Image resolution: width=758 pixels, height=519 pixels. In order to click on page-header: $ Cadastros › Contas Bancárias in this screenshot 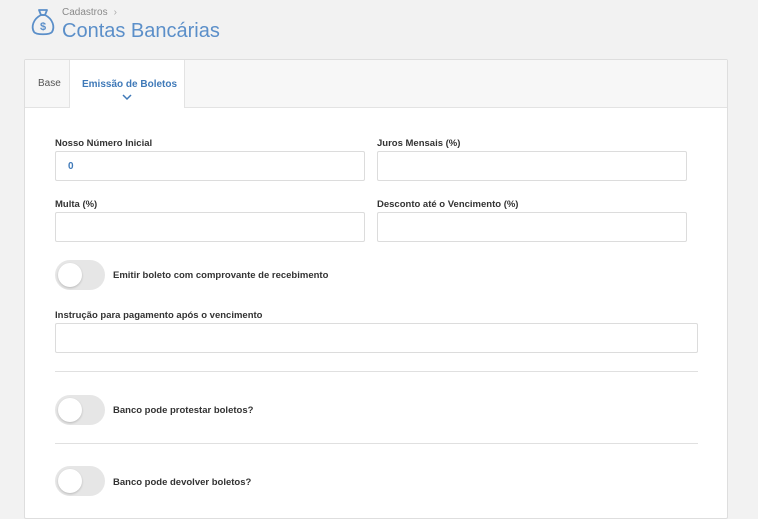, I will do `click(379, 30)`.